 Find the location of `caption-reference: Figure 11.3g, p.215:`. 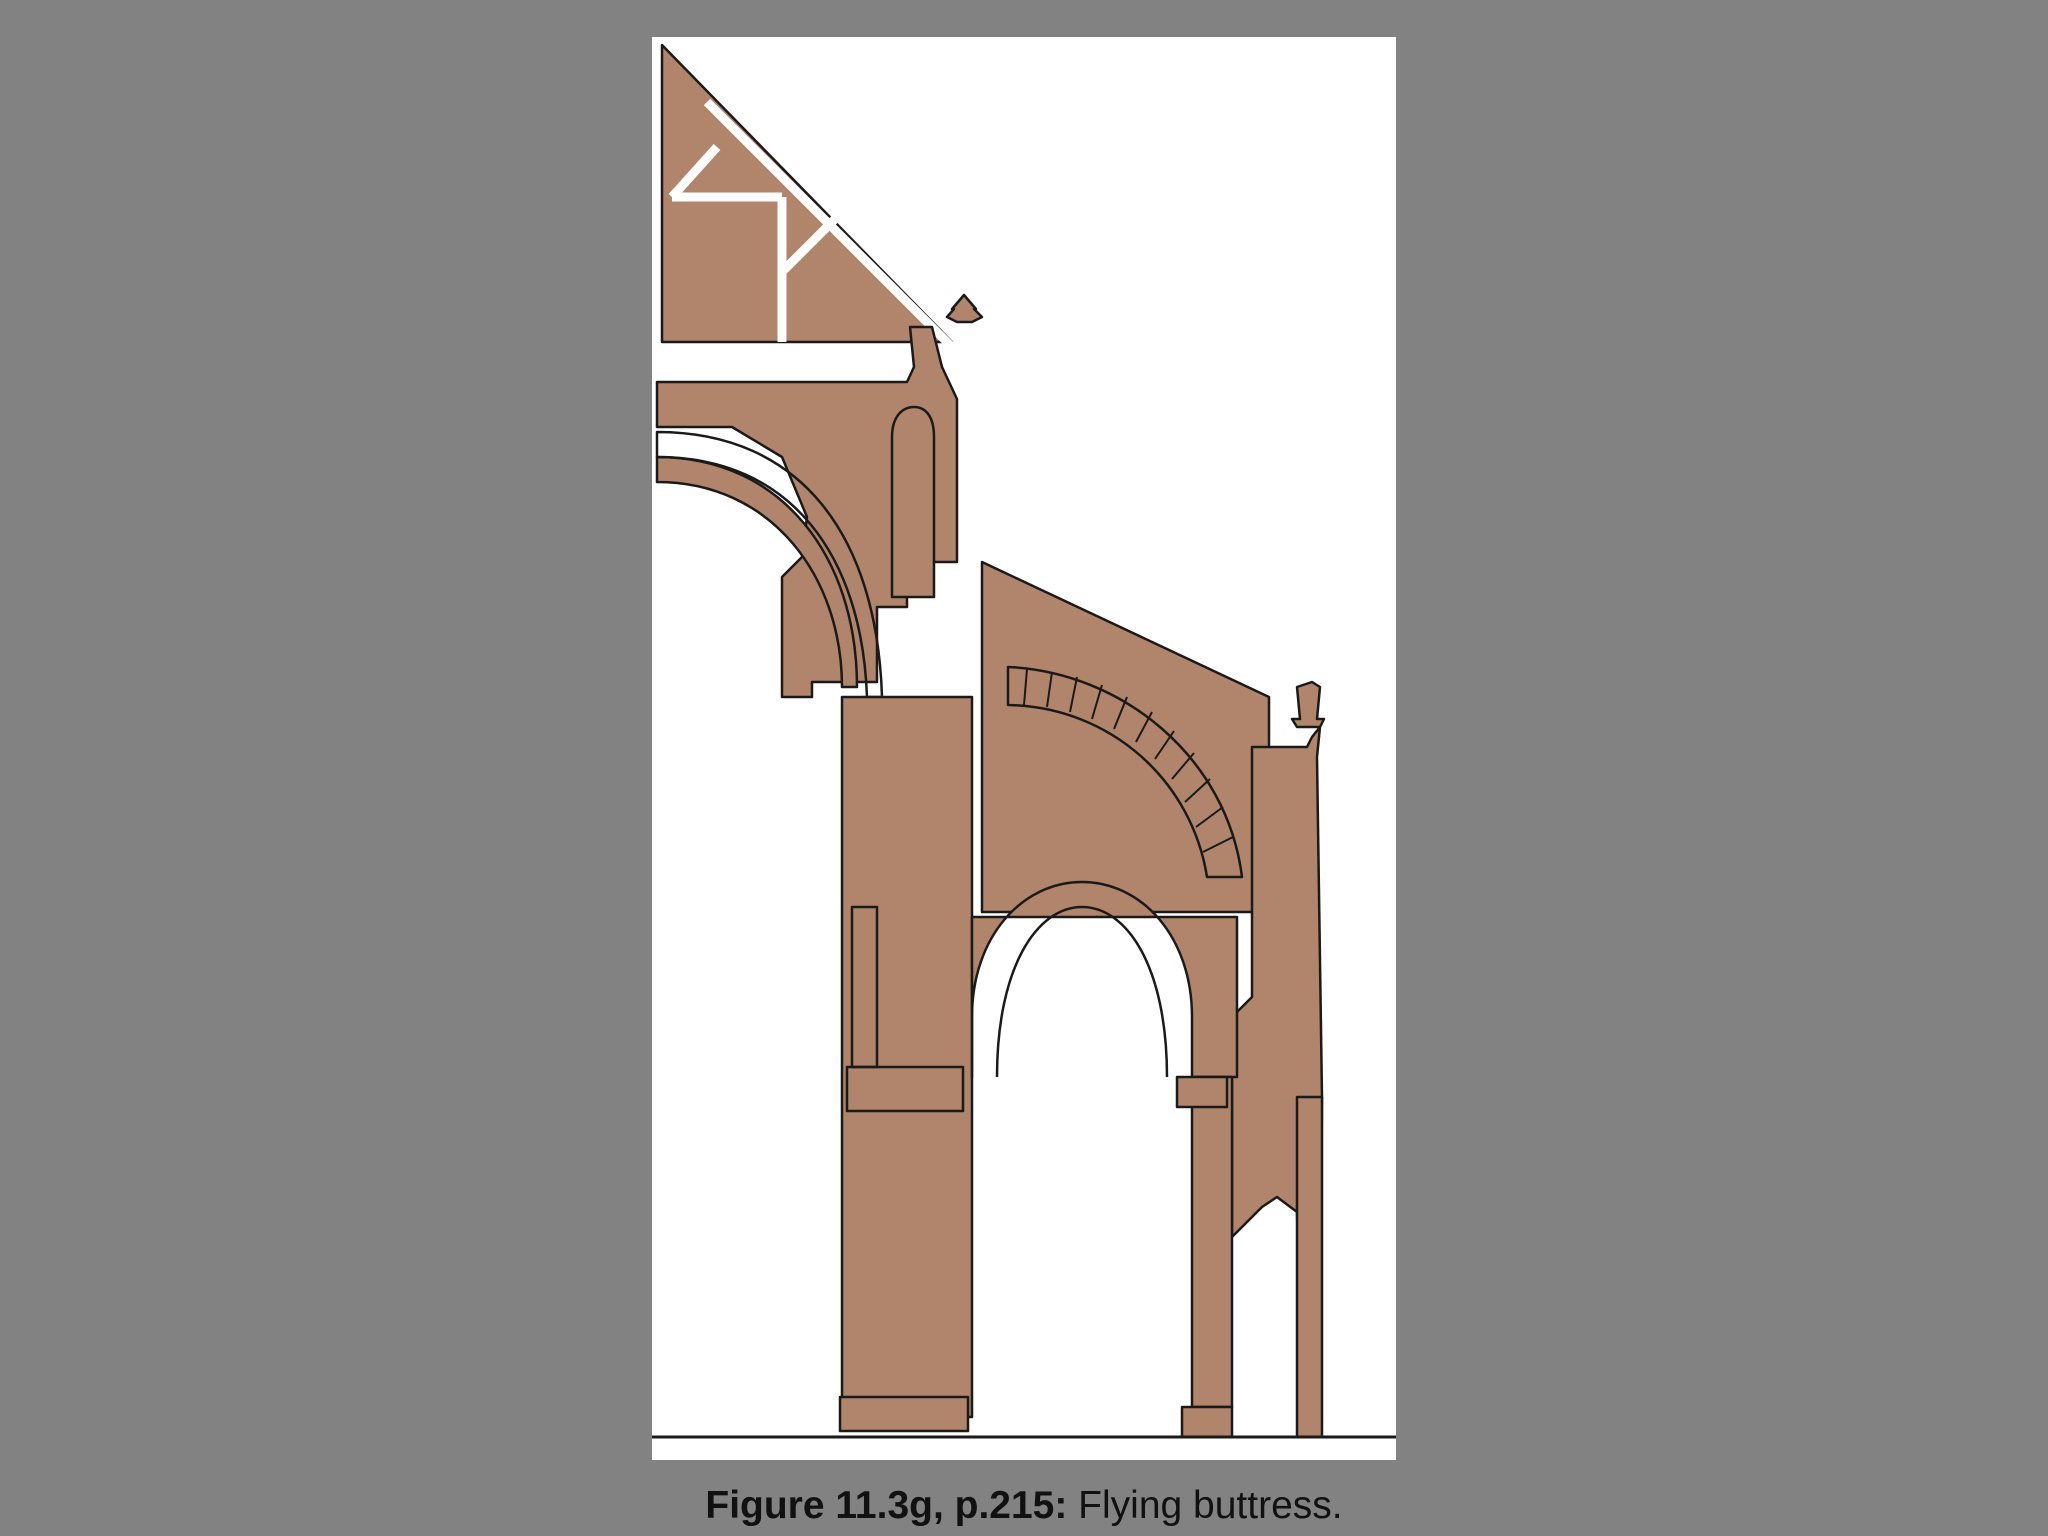

caption-reference: Figure 11.3g, p.215: is located at coordinates (886, 1505).